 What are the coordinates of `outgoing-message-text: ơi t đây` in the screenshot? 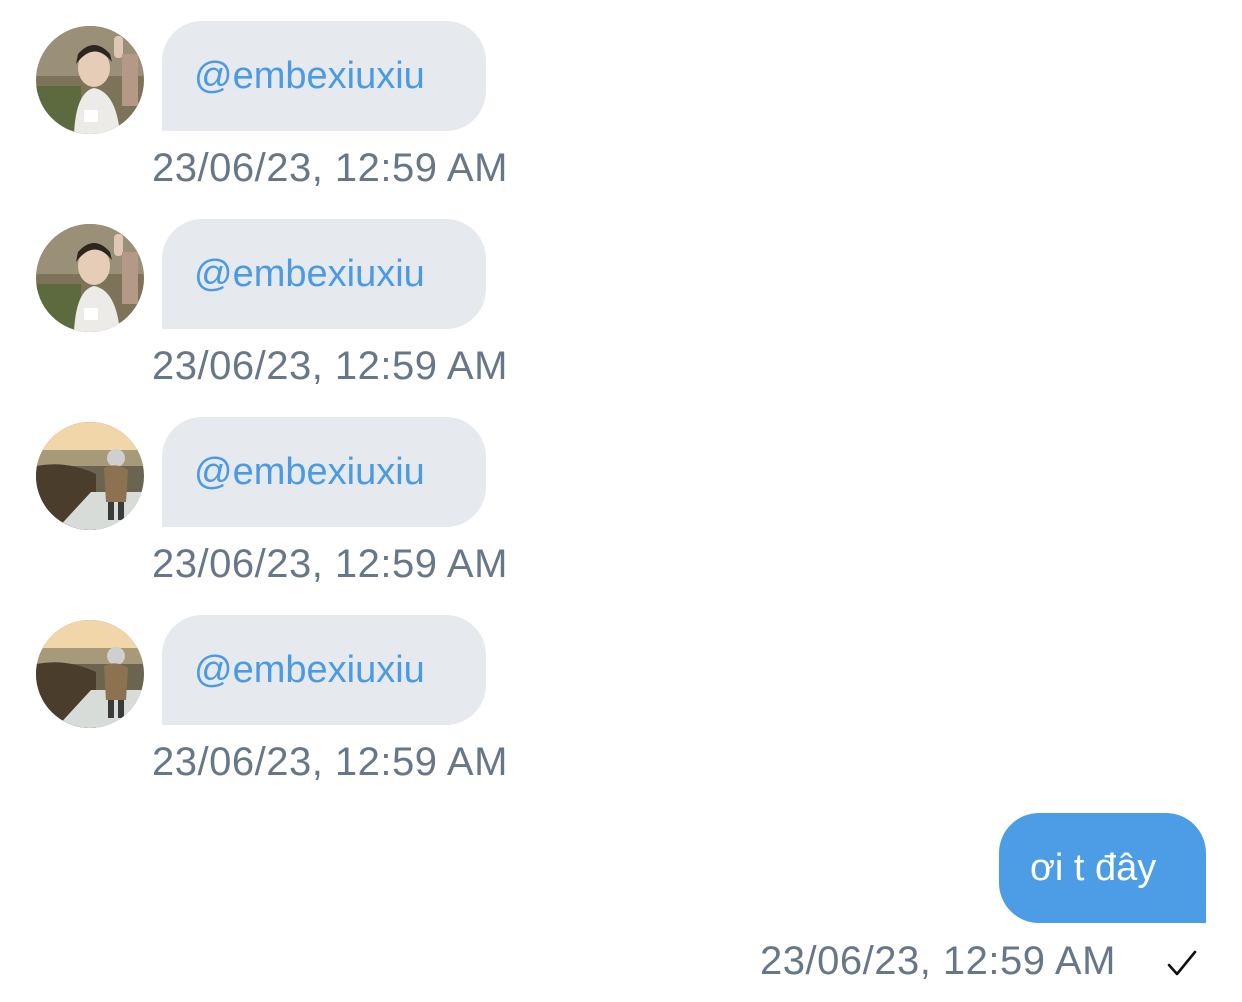 It's located at (1093, 868).